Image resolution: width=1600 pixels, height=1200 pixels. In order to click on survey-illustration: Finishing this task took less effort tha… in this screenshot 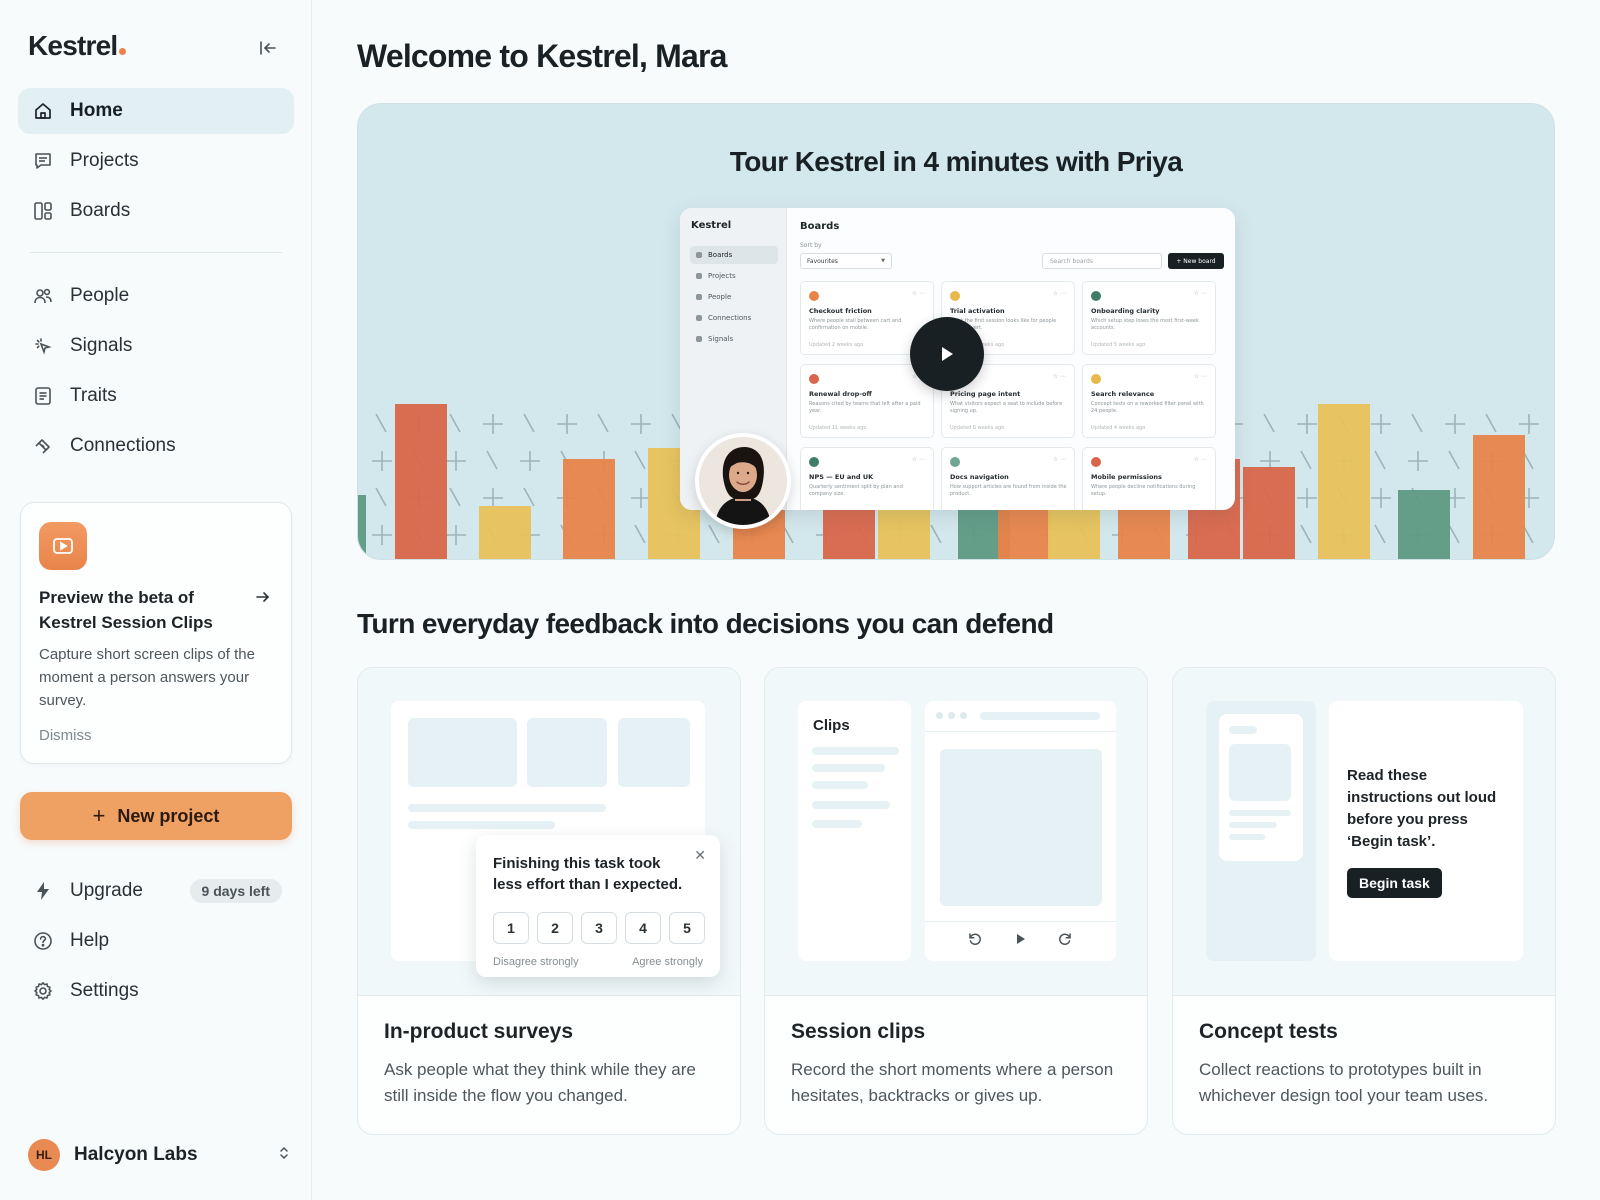, I will do `click(549, 832)`.